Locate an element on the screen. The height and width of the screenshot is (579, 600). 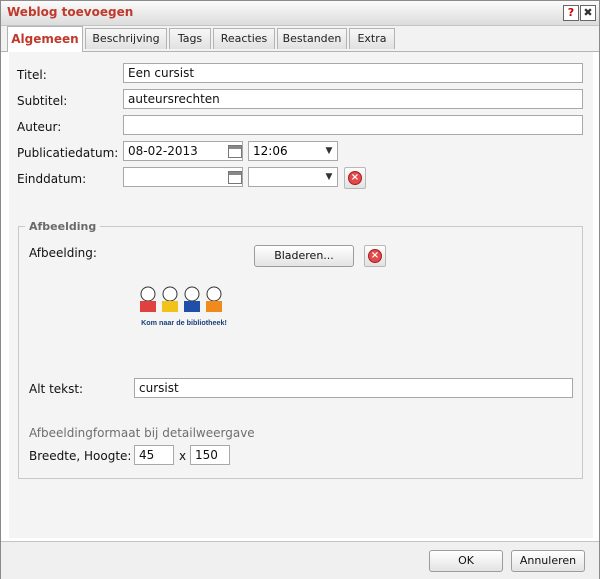
einddatum-date-input is located at coordinates (183, 177).